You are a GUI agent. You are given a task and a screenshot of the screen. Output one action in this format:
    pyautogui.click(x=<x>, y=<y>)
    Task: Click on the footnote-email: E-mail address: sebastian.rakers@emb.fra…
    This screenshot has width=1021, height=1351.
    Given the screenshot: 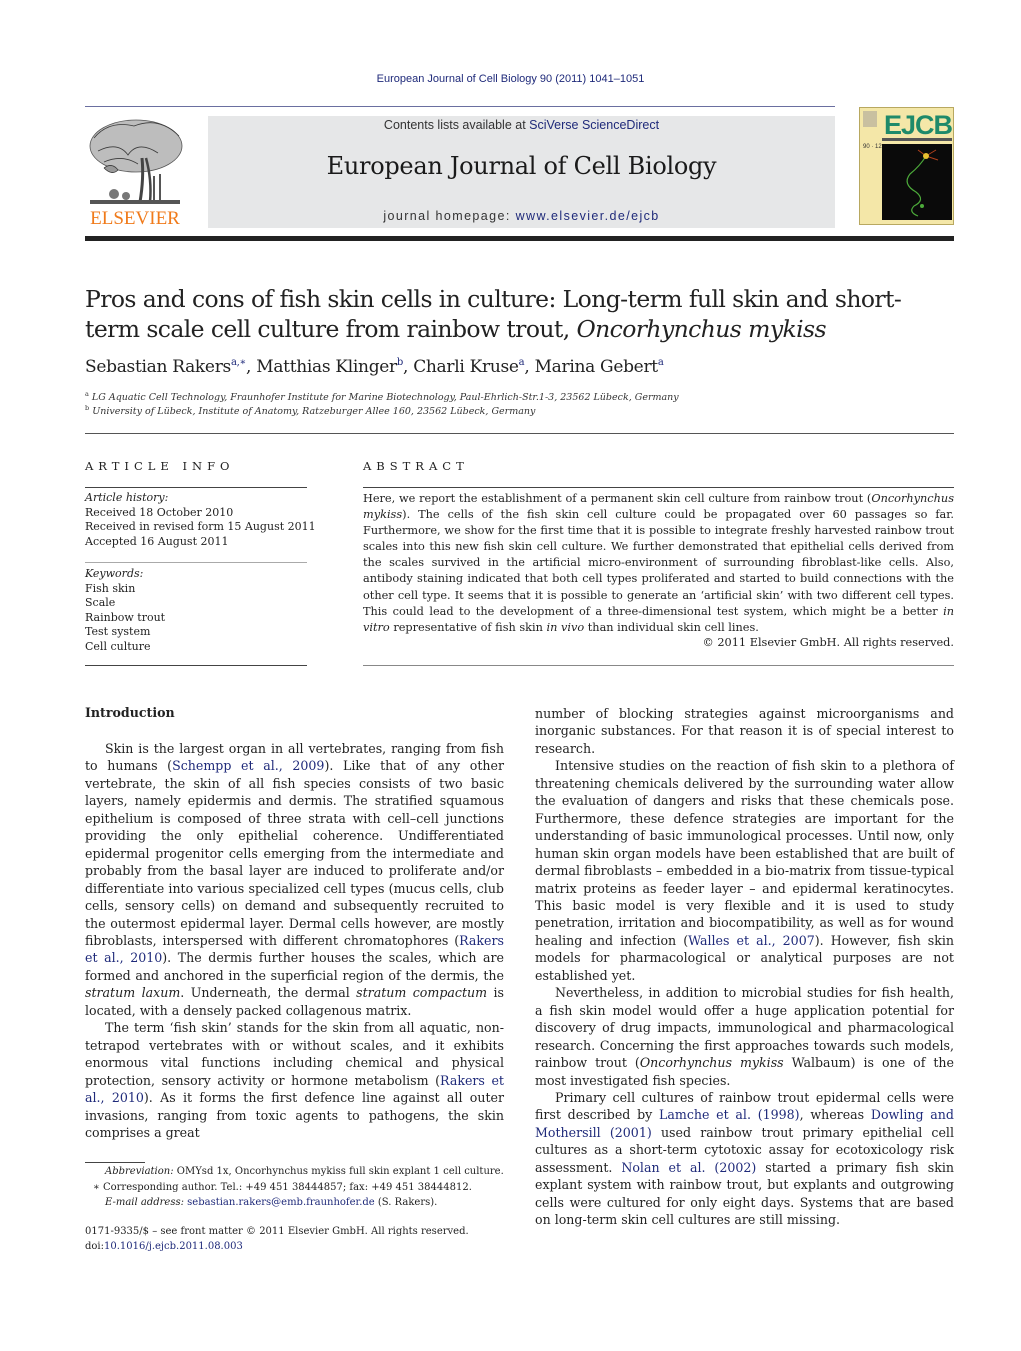 What is the action you would take?
    pyautogui.click(x=271, y=1202)
    